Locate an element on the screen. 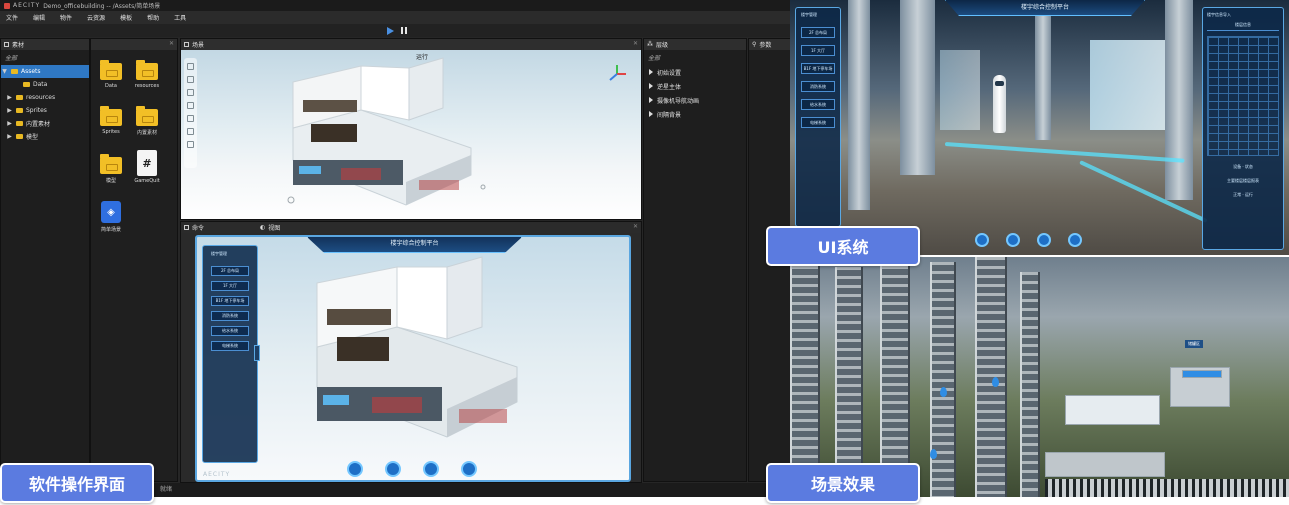 This screenshot has height=505, width=1289. building-model is located at coordinates (386, 131).